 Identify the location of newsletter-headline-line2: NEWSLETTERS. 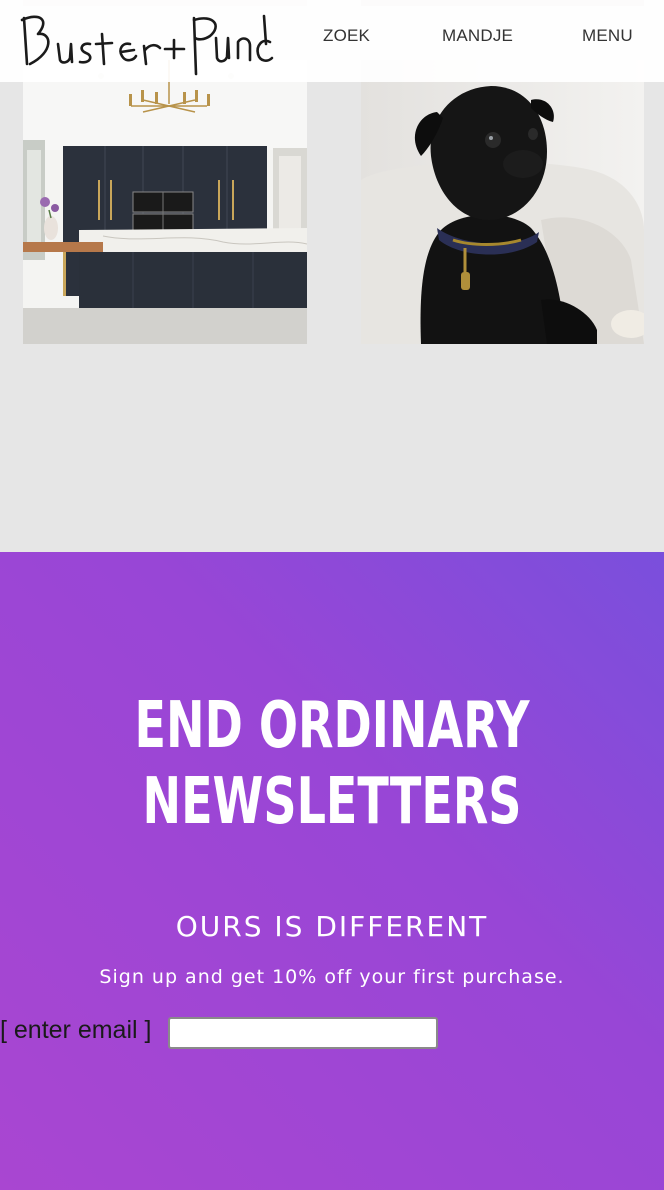
(332, 802).